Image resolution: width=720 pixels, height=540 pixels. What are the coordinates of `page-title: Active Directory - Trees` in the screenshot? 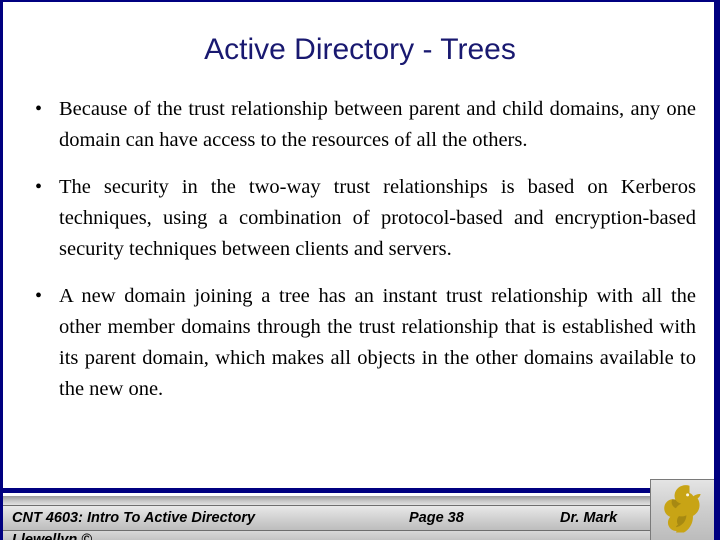 It's located at (360, 49).